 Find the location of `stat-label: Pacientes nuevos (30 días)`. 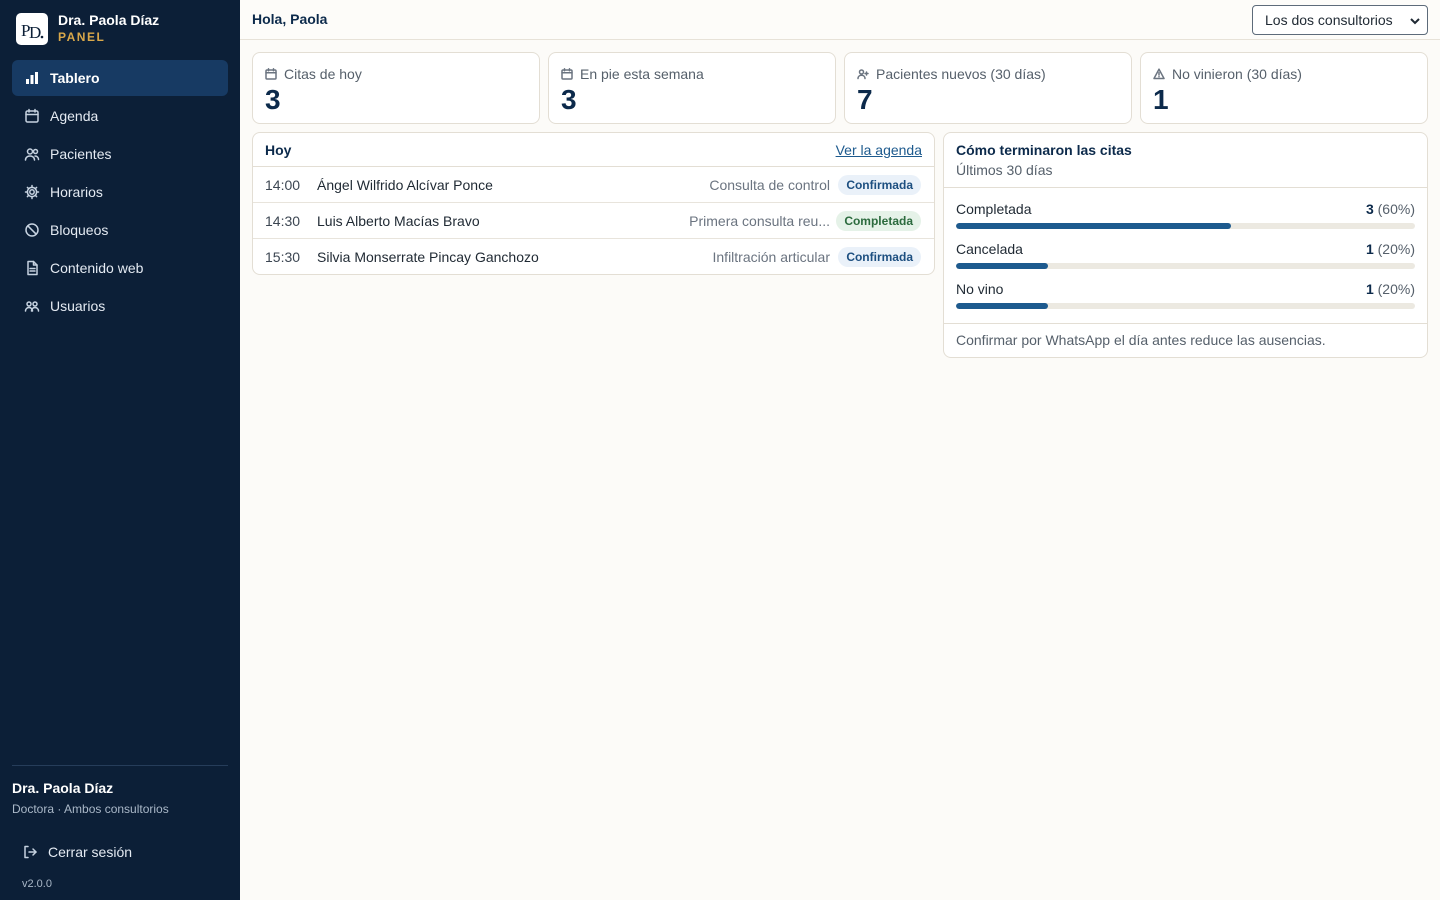

stat-label: Pacientes nuevos (30 días) is located at coordinates (961, 74).